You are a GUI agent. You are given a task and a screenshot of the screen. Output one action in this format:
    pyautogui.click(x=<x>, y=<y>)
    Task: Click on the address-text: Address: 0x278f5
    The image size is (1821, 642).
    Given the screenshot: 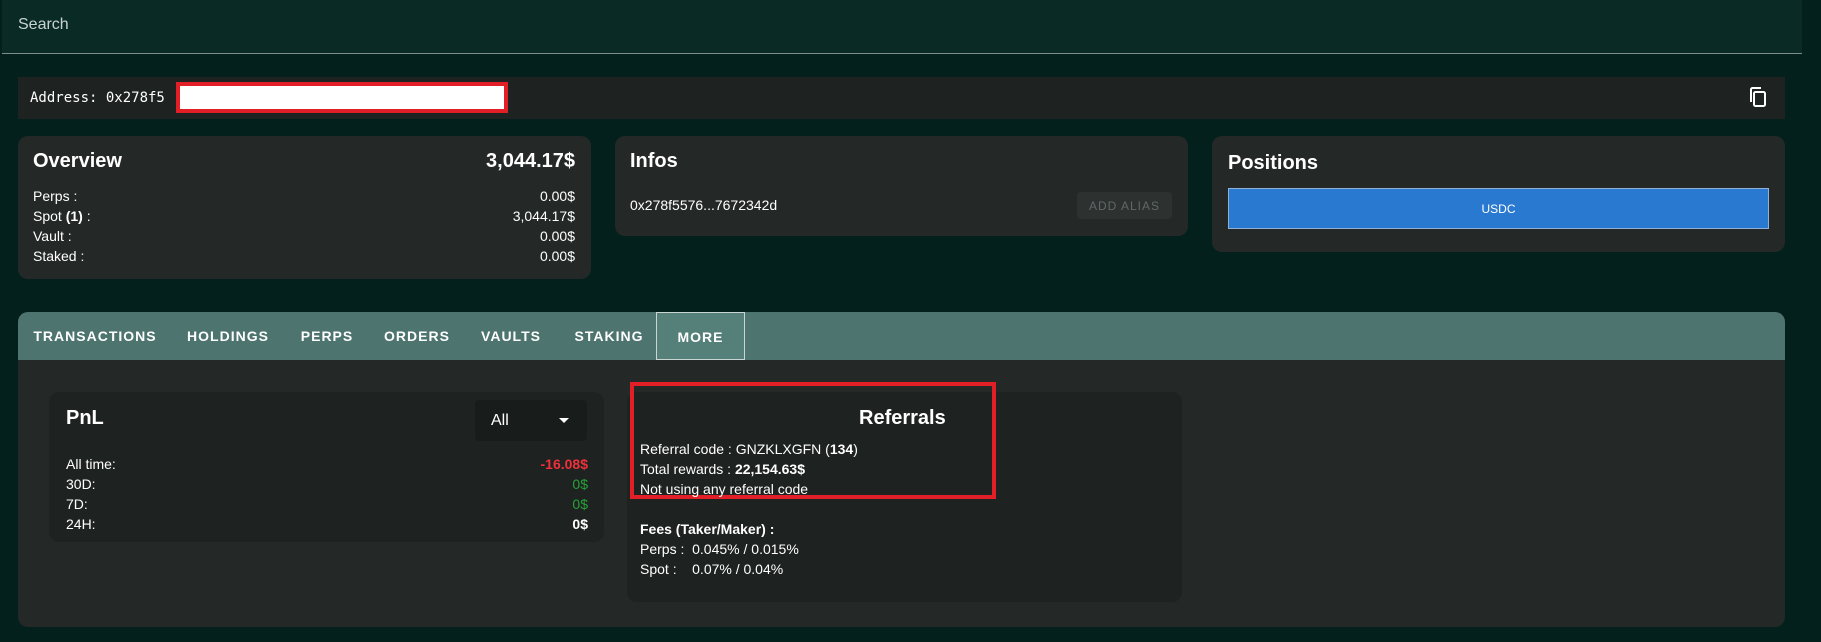 What is the action you would take?
    pyautogui.click(x=97, y=98)
    